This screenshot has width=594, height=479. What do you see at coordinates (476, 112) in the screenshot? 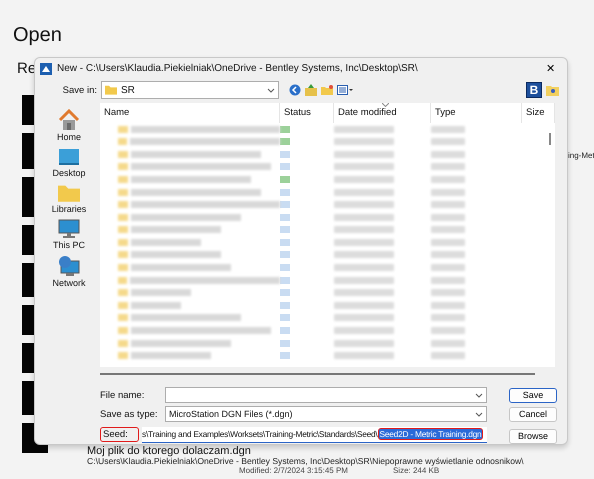
I see `column-header: Type` at bounding box center [476, 112].